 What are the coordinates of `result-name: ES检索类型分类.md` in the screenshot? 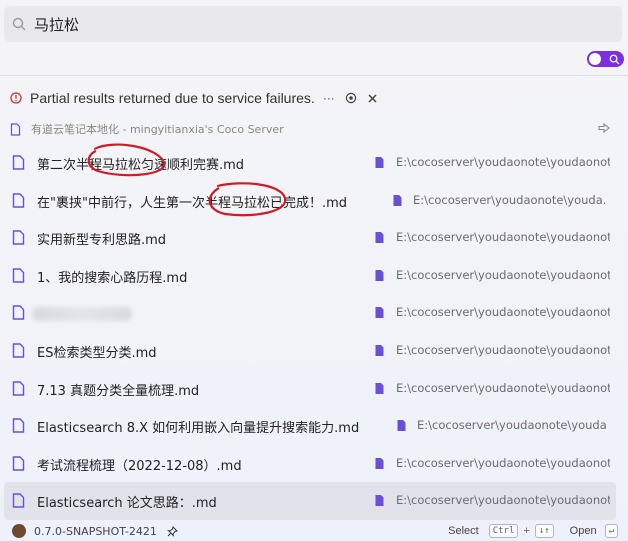 It's located at (97, 353).